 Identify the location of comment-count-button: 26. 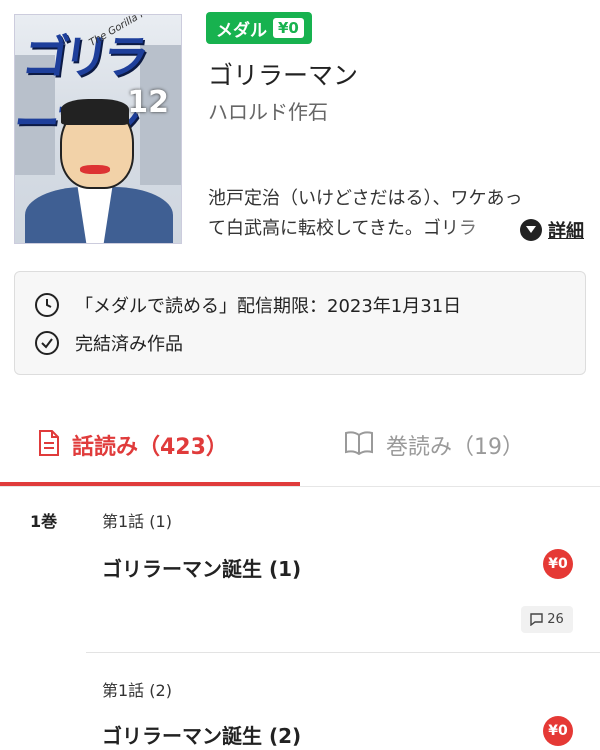
(547, 619).